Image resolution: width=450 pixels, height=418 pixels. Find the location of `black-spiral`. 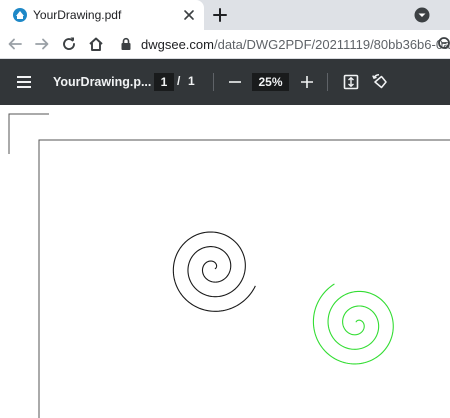

black-spiral is located at coordinates (214, 271).